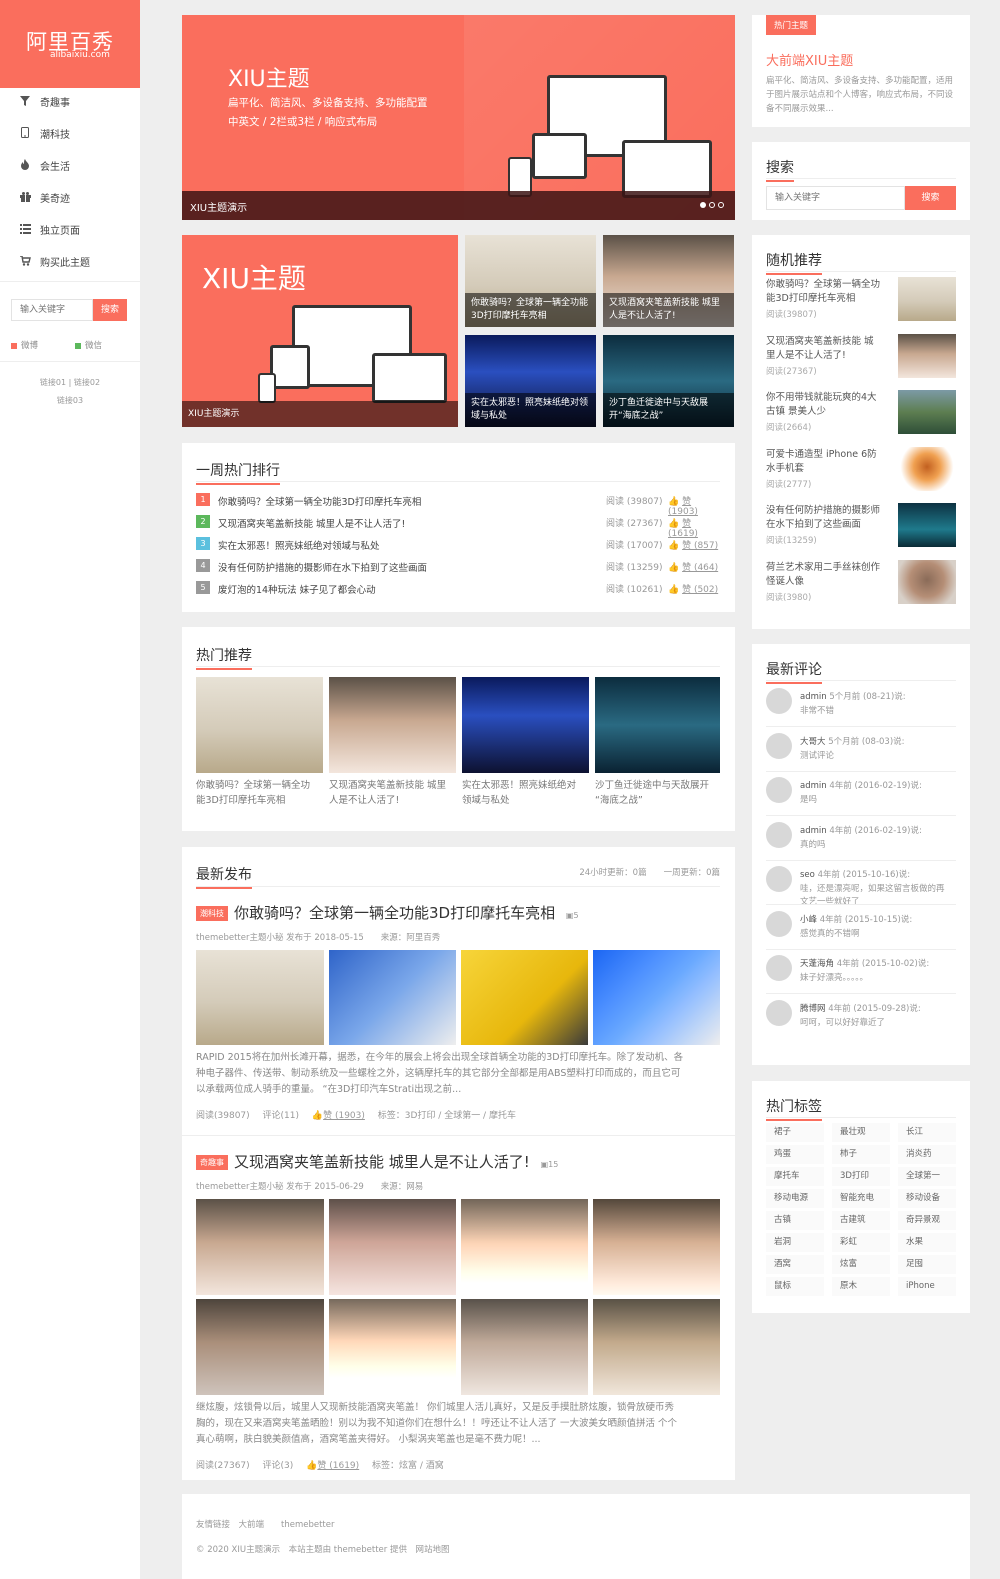  What do you see at coordinates (821, 405) in the screenshot?
I see `random-item-title: 你不用带钱就能玩爽的4大 古镇 景美人少` at bounding box center [821, 405].